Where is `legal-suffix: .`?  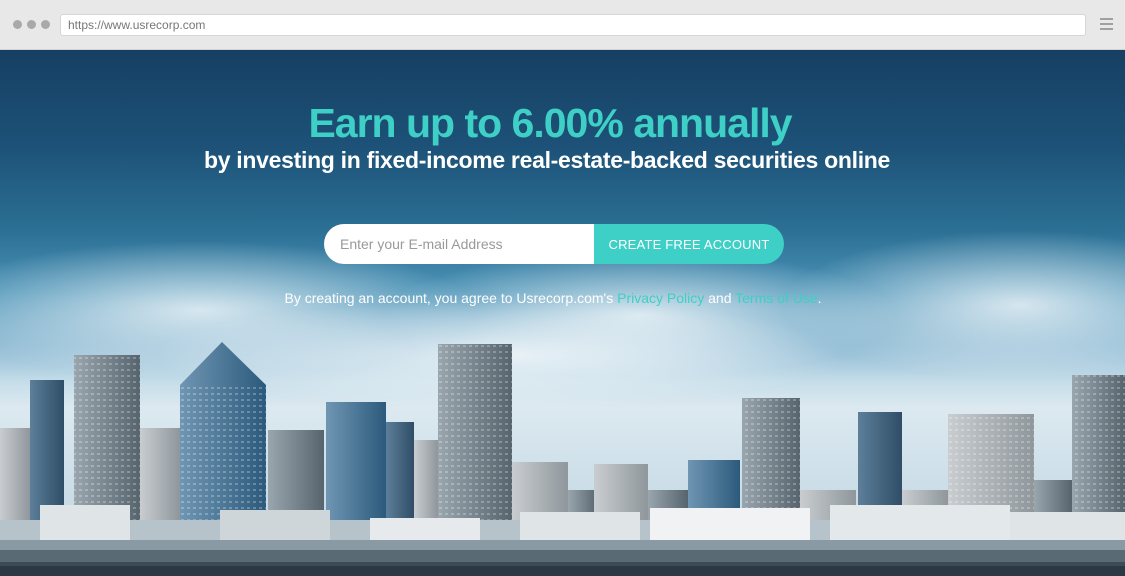
legal-suffix: . is located at coordinates (819, 298).